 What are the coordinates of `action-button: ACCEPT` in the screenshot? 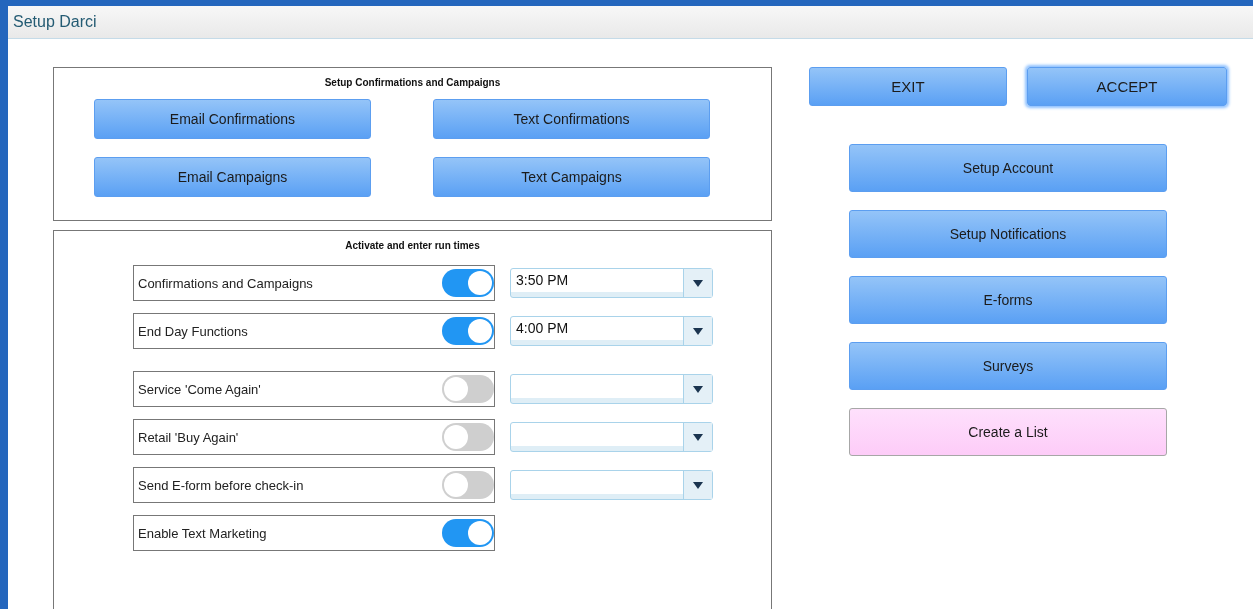 It's located at (1127, 86).